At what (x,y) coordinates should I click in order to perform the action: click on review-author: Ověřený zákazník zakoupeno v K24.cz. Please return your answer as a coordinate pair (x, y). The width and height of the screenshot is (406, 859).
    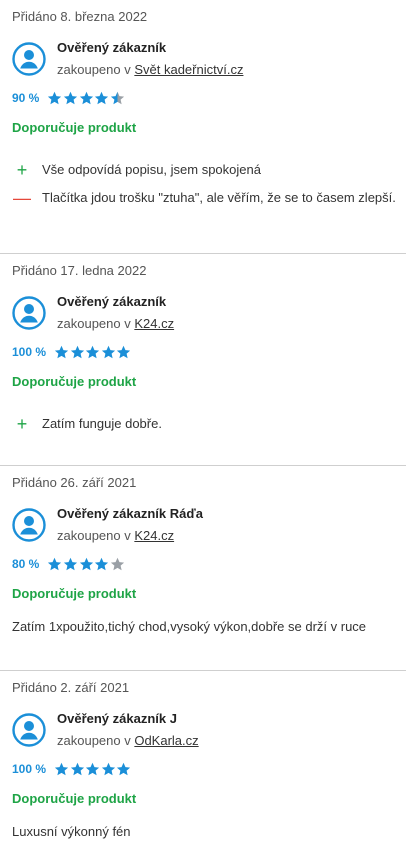
    Looking at the image, I should click on (209, 312).